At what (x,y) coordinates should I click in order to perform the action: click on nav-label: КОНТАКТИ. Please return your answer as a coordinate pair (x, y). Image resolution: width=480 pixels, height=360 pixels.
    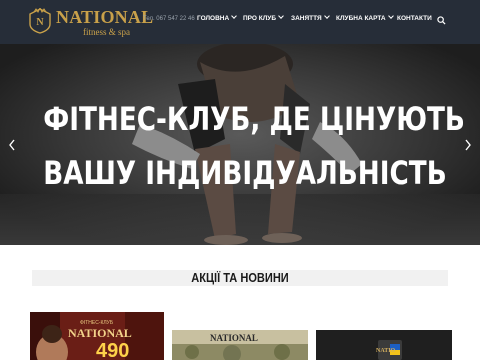
    Looking at the image, I should click on (414, 18).